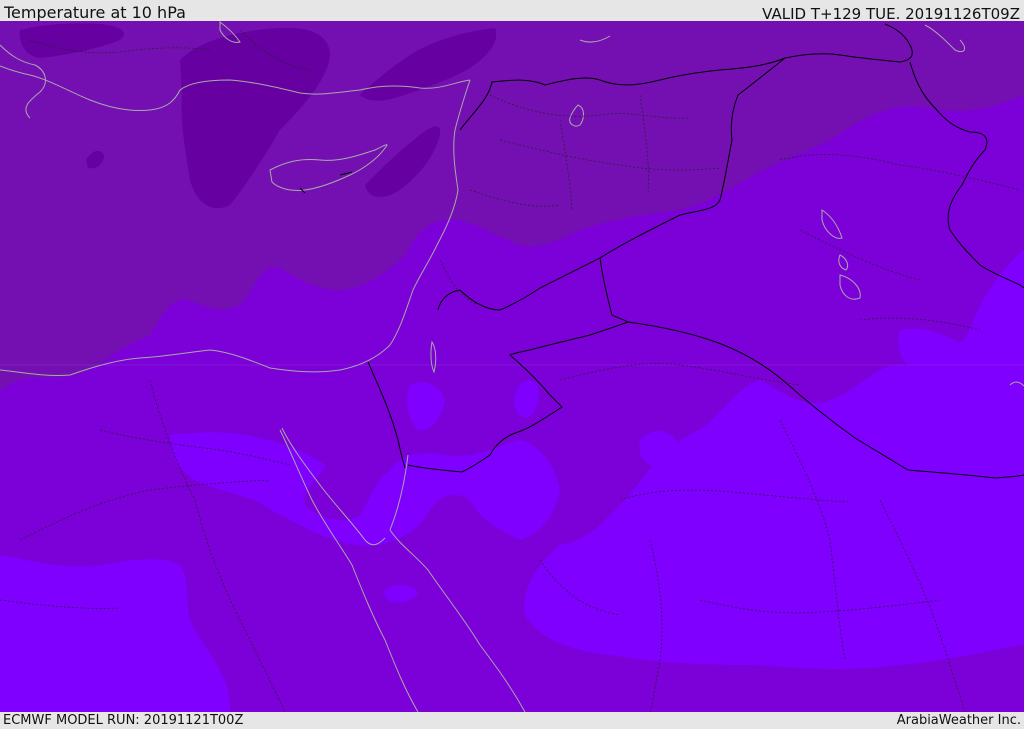 This screenshot has width=1024, height=729. Describe the element at coordinates (123, 720) in the screenshot. I see `model-run-label: ECMWF MODEL RUN: 20191121T00Z` at that location.